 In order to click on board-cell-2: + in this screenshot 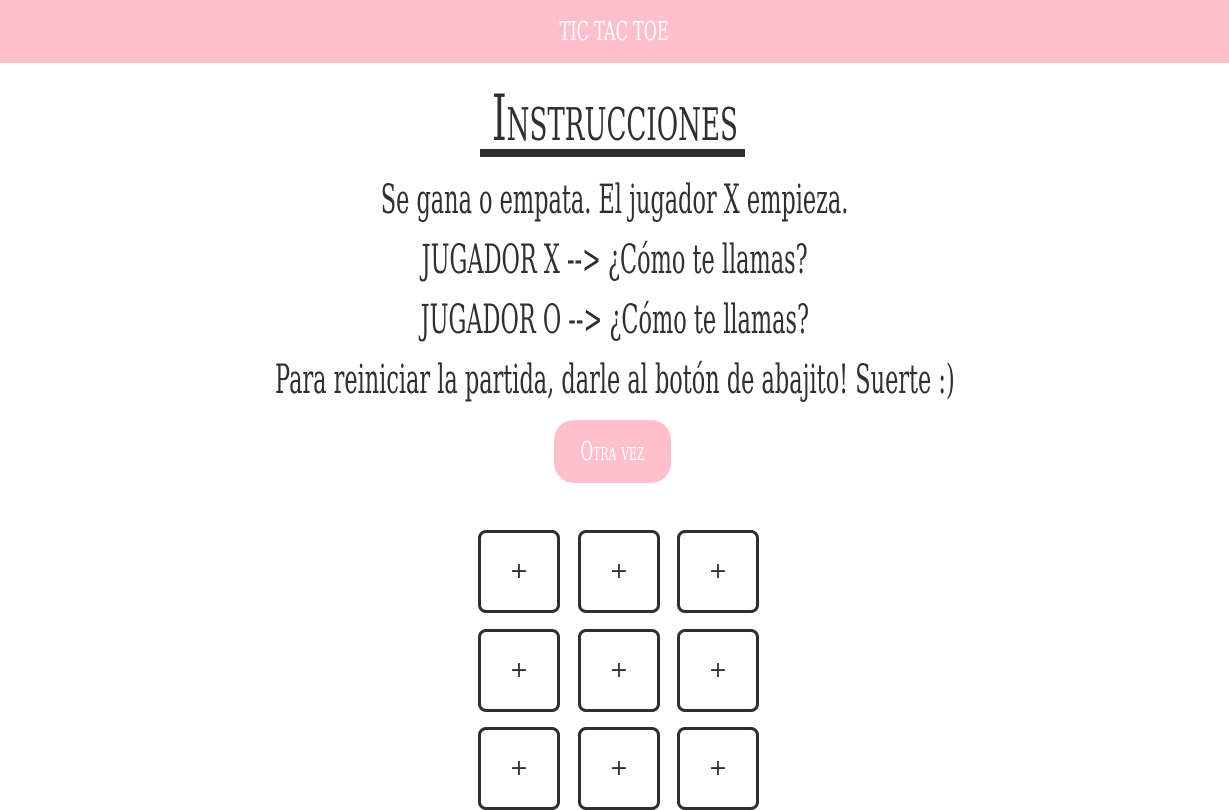, I will do `click(619, 571)`.